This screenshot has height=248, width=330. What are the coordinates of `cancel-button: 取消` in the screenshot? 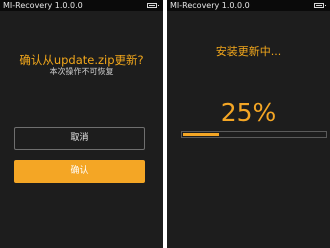 It's located at (79, 138).